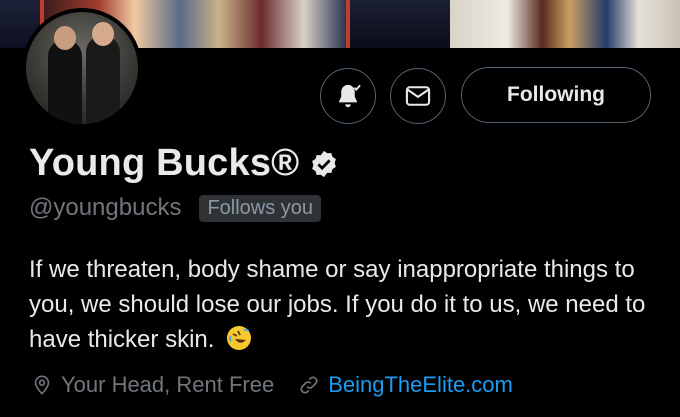 The image size is (680, 417). Describe the element at coordinates (324, 164) in the screenshot. I see `verified-badge-icon` at that location.